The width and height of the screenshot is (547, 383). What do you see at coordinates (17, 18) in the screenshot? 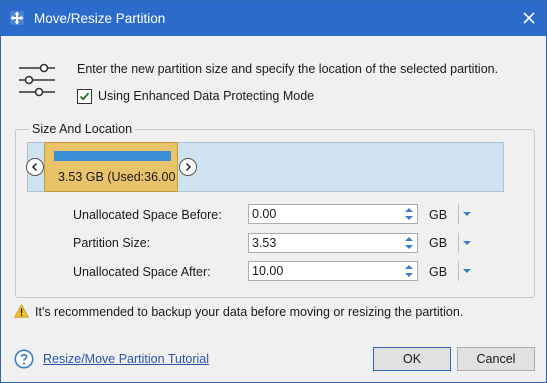
I see `move-resize-app-icon` at bounding box center [17, 18].